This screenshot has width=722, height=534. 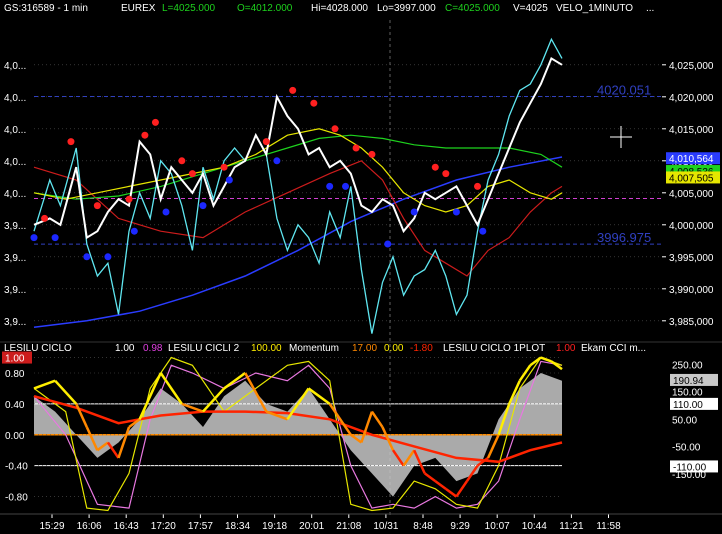 I want to click on indicator-left-tick-label: 0.40, so click(x=15, y=405).